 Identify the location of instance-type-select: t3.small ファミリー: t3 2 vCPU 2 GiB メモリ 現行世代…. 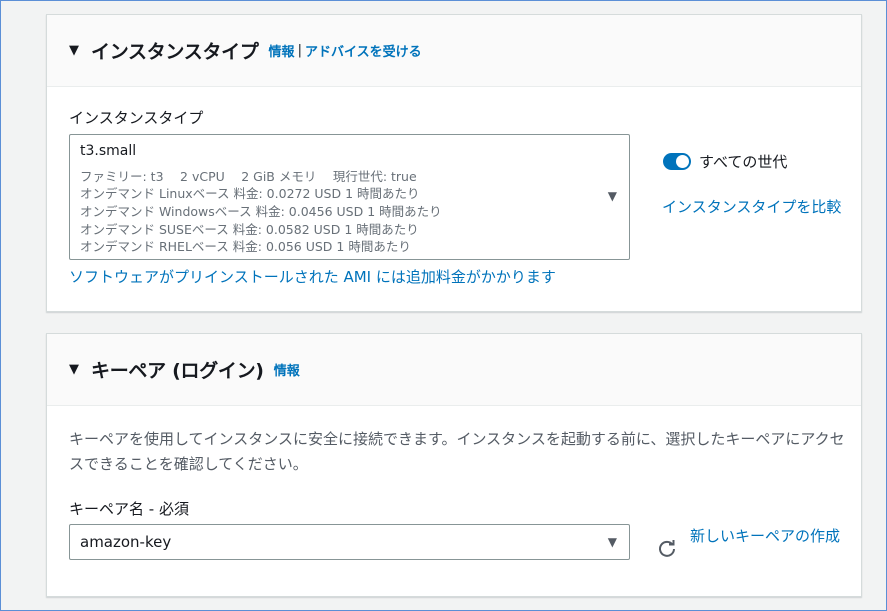
(349, 197).